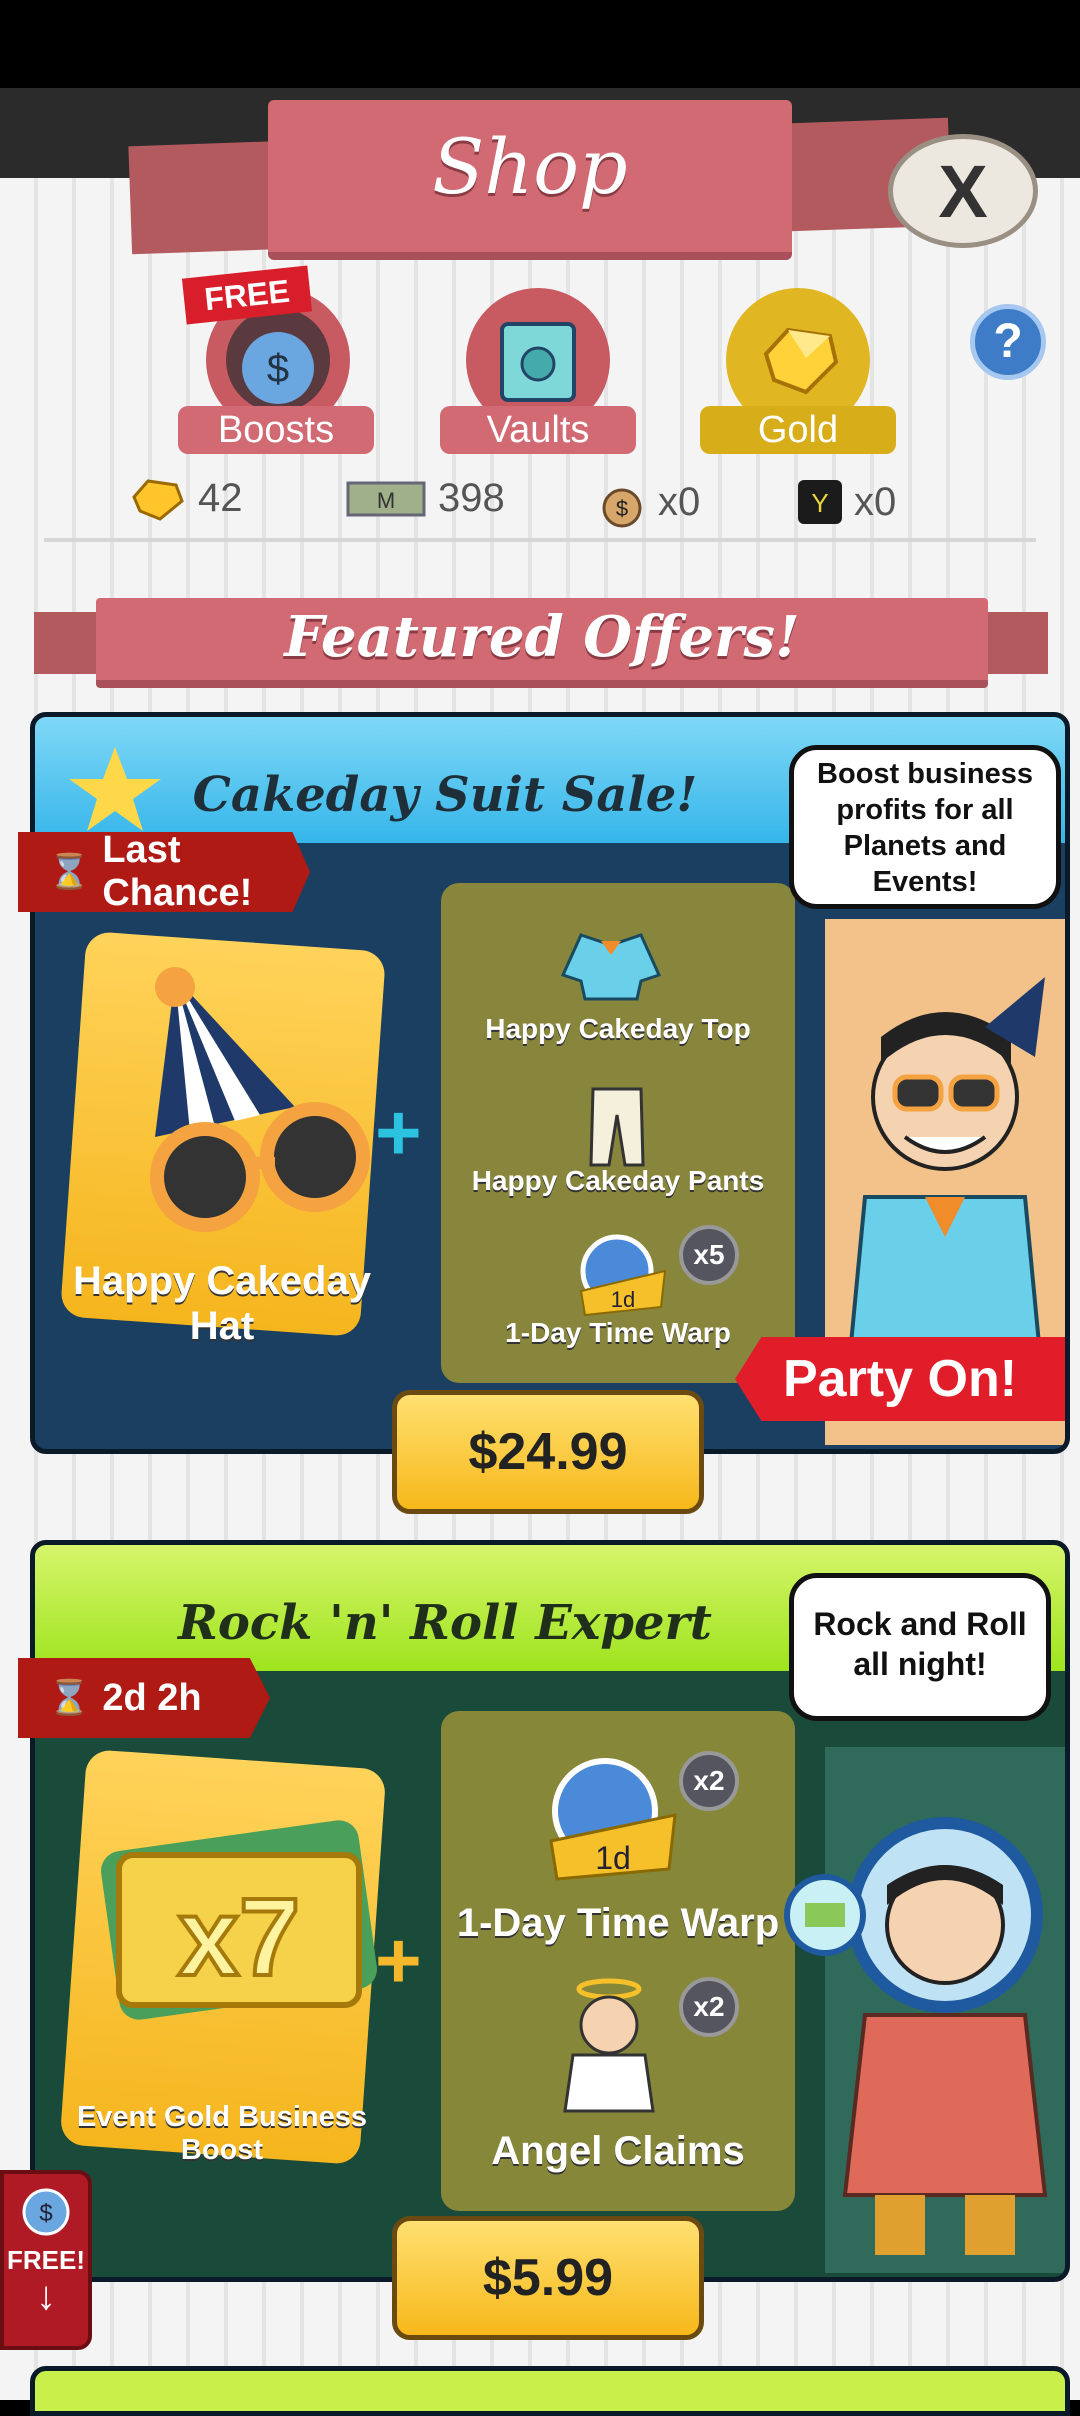 Image resolution: width=1080 pixels, height=2416 pixels. Describe the element at coordinates (240, 1099) in the screenshot. I see `party-hat-icon` at that location.